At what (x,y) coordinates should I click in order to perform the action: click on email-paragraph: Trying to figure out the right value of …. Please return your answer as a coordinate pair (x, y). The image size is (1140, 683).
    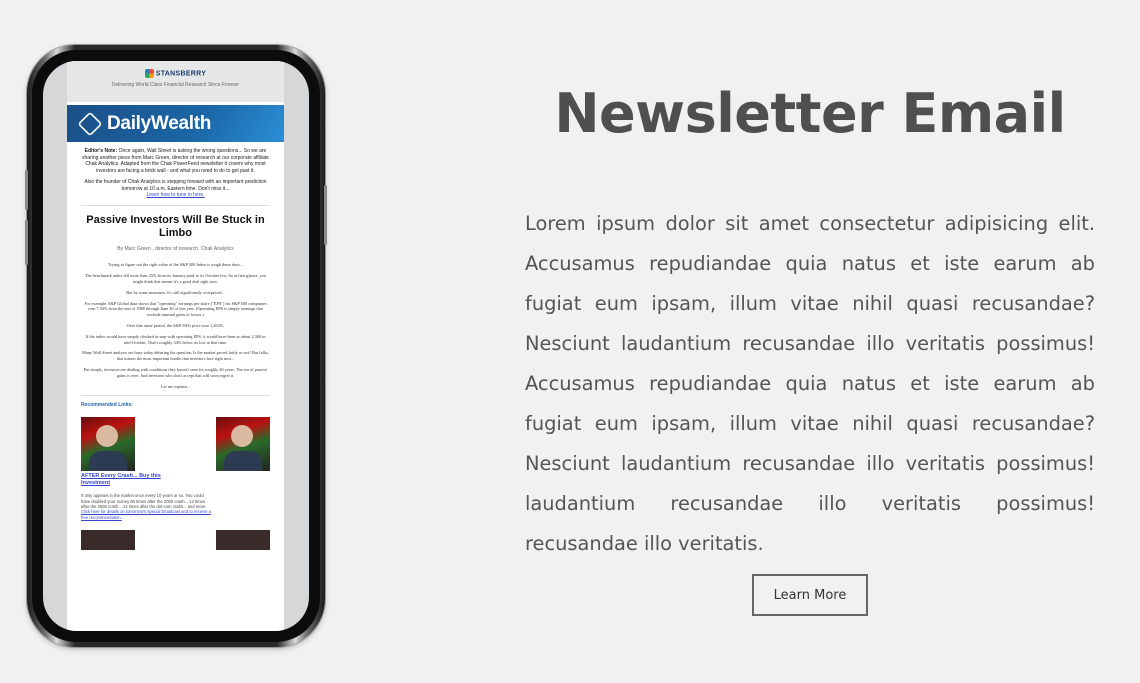
    Looking at the image, I should click on (175, 265).